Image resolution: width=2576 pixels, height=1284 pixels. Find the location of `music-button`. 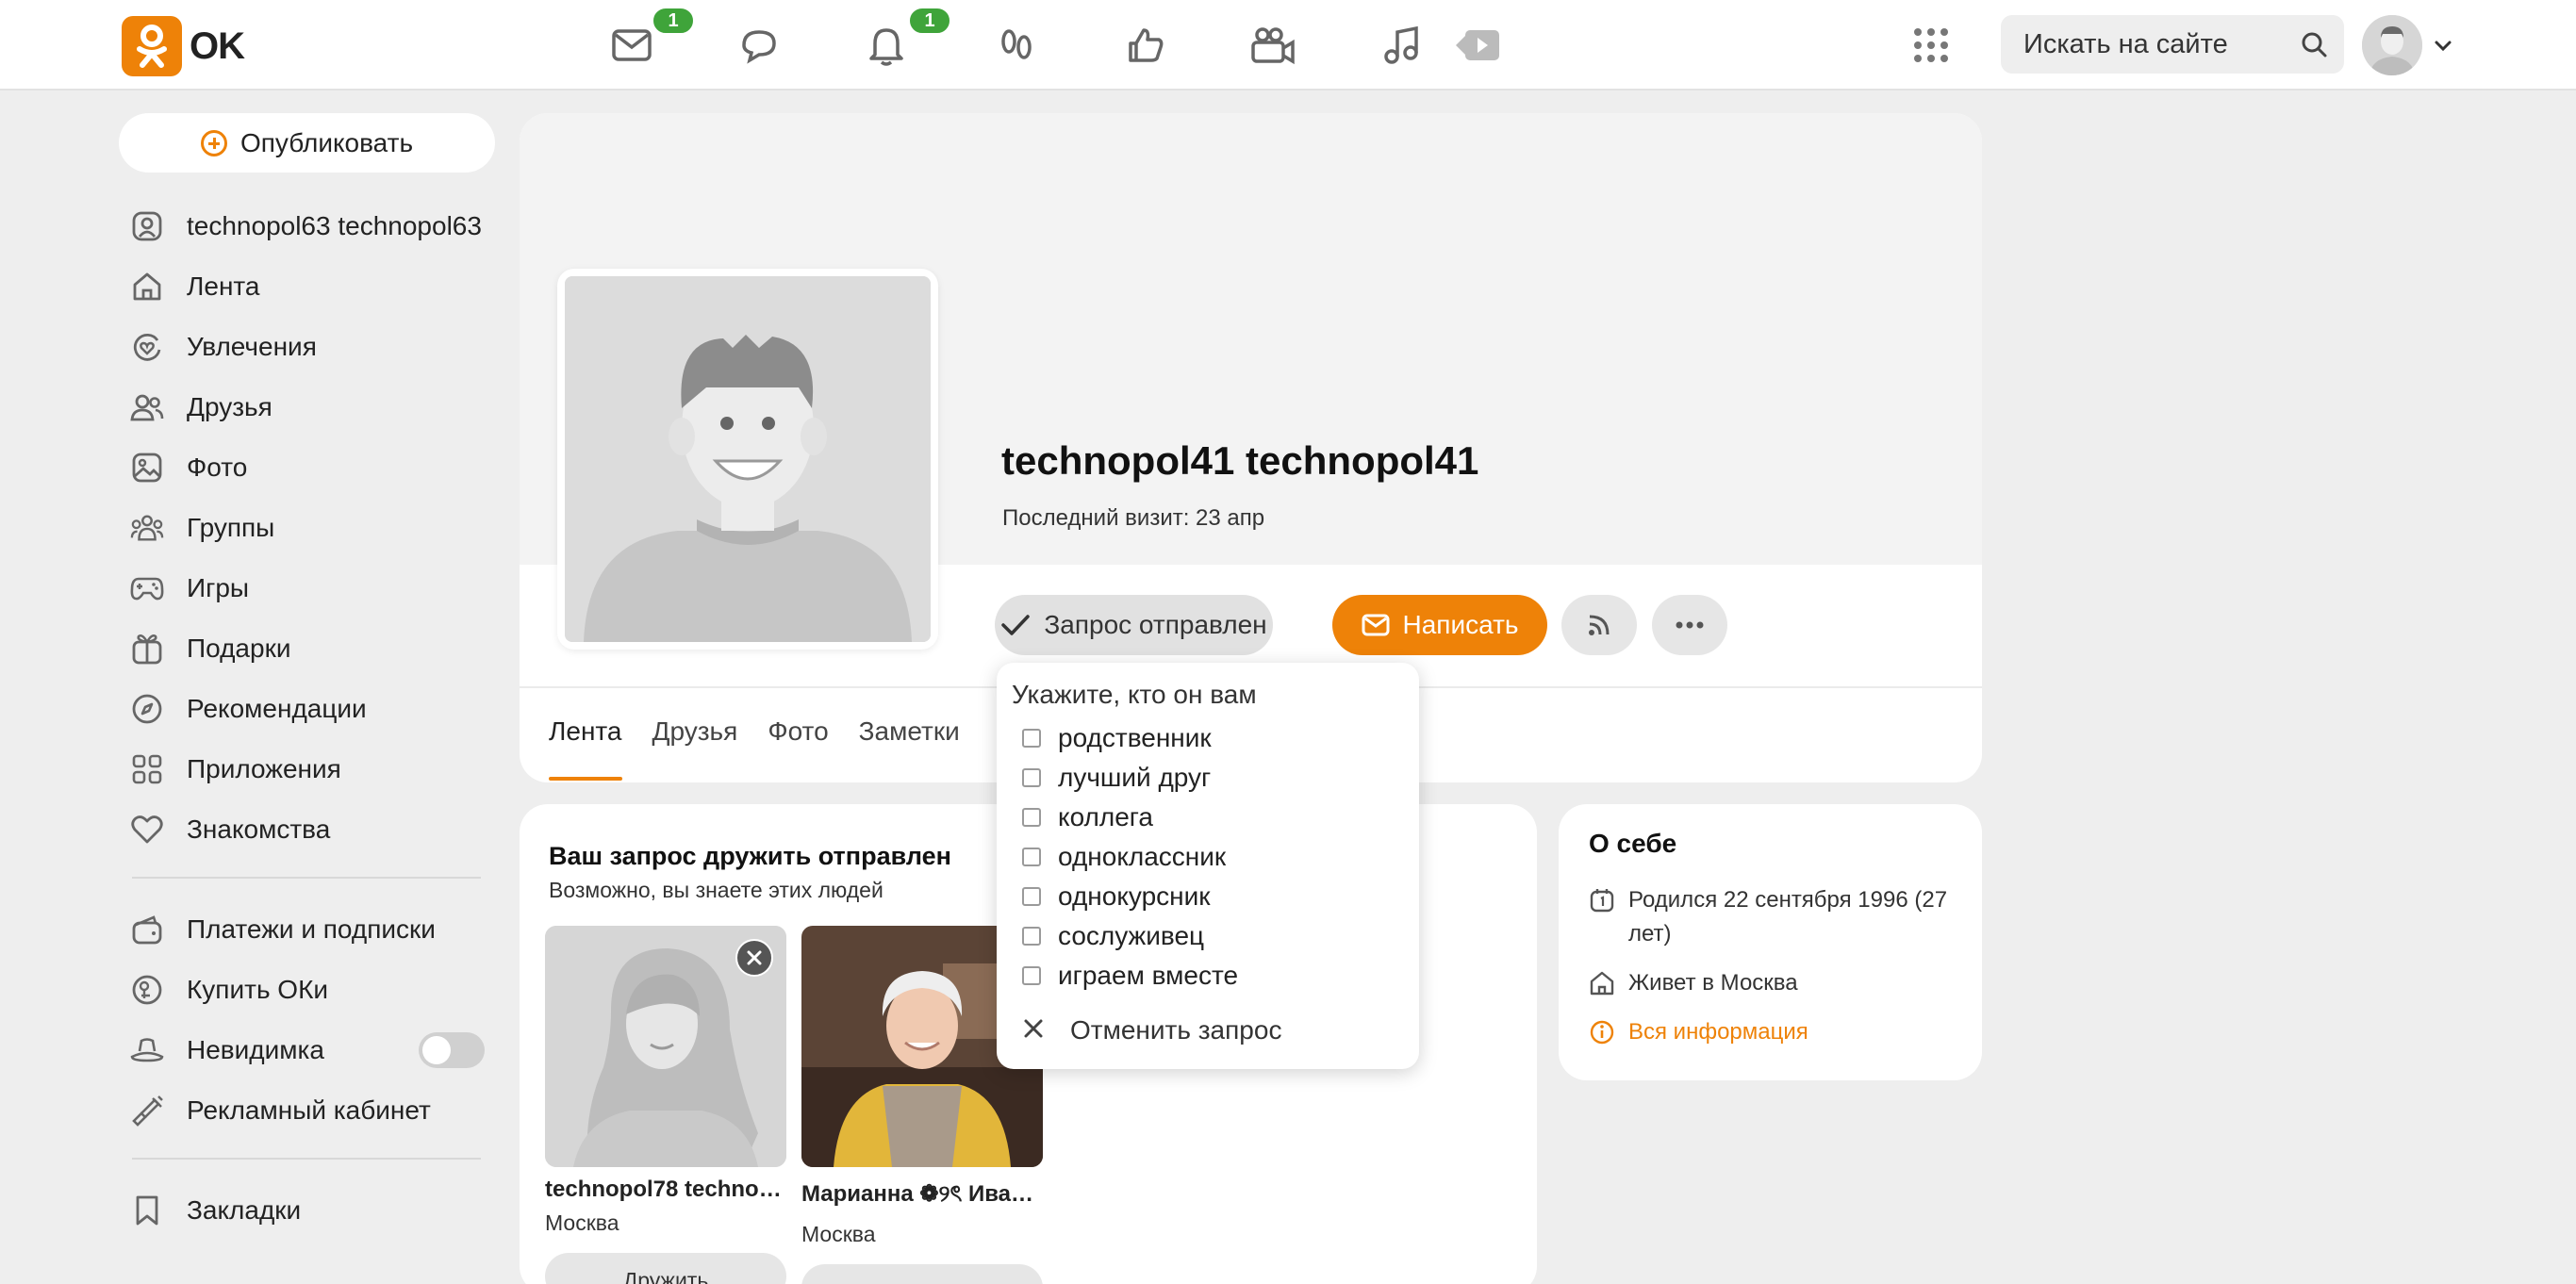

music-button is located at coordinates (1401, 45).